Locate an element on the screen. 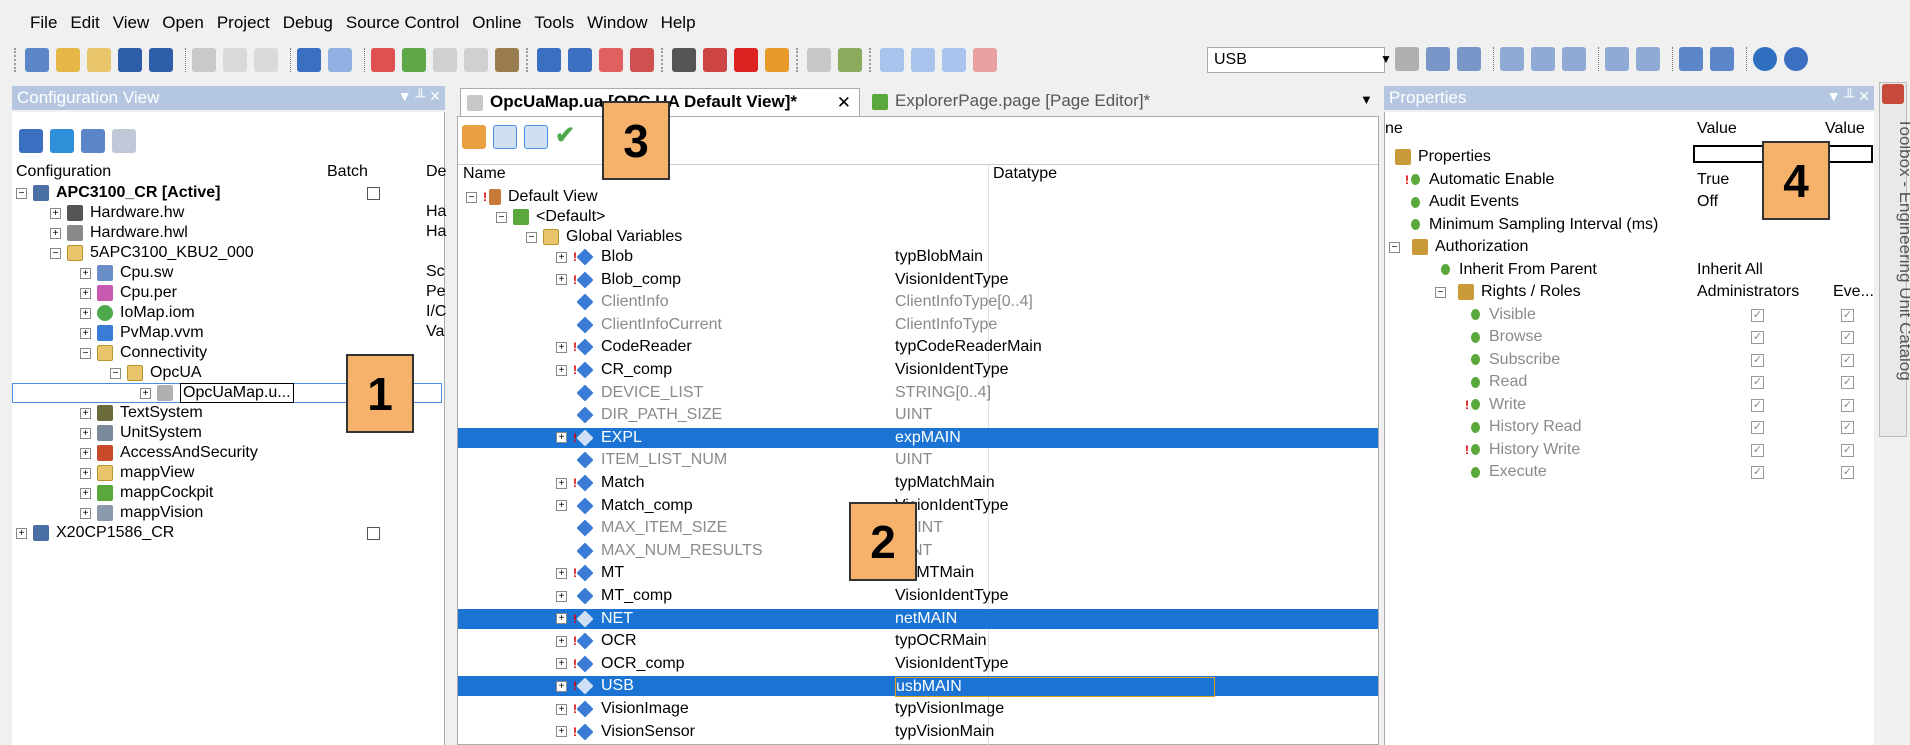  sort-asc-icon is located at coordinates (1543, 59).